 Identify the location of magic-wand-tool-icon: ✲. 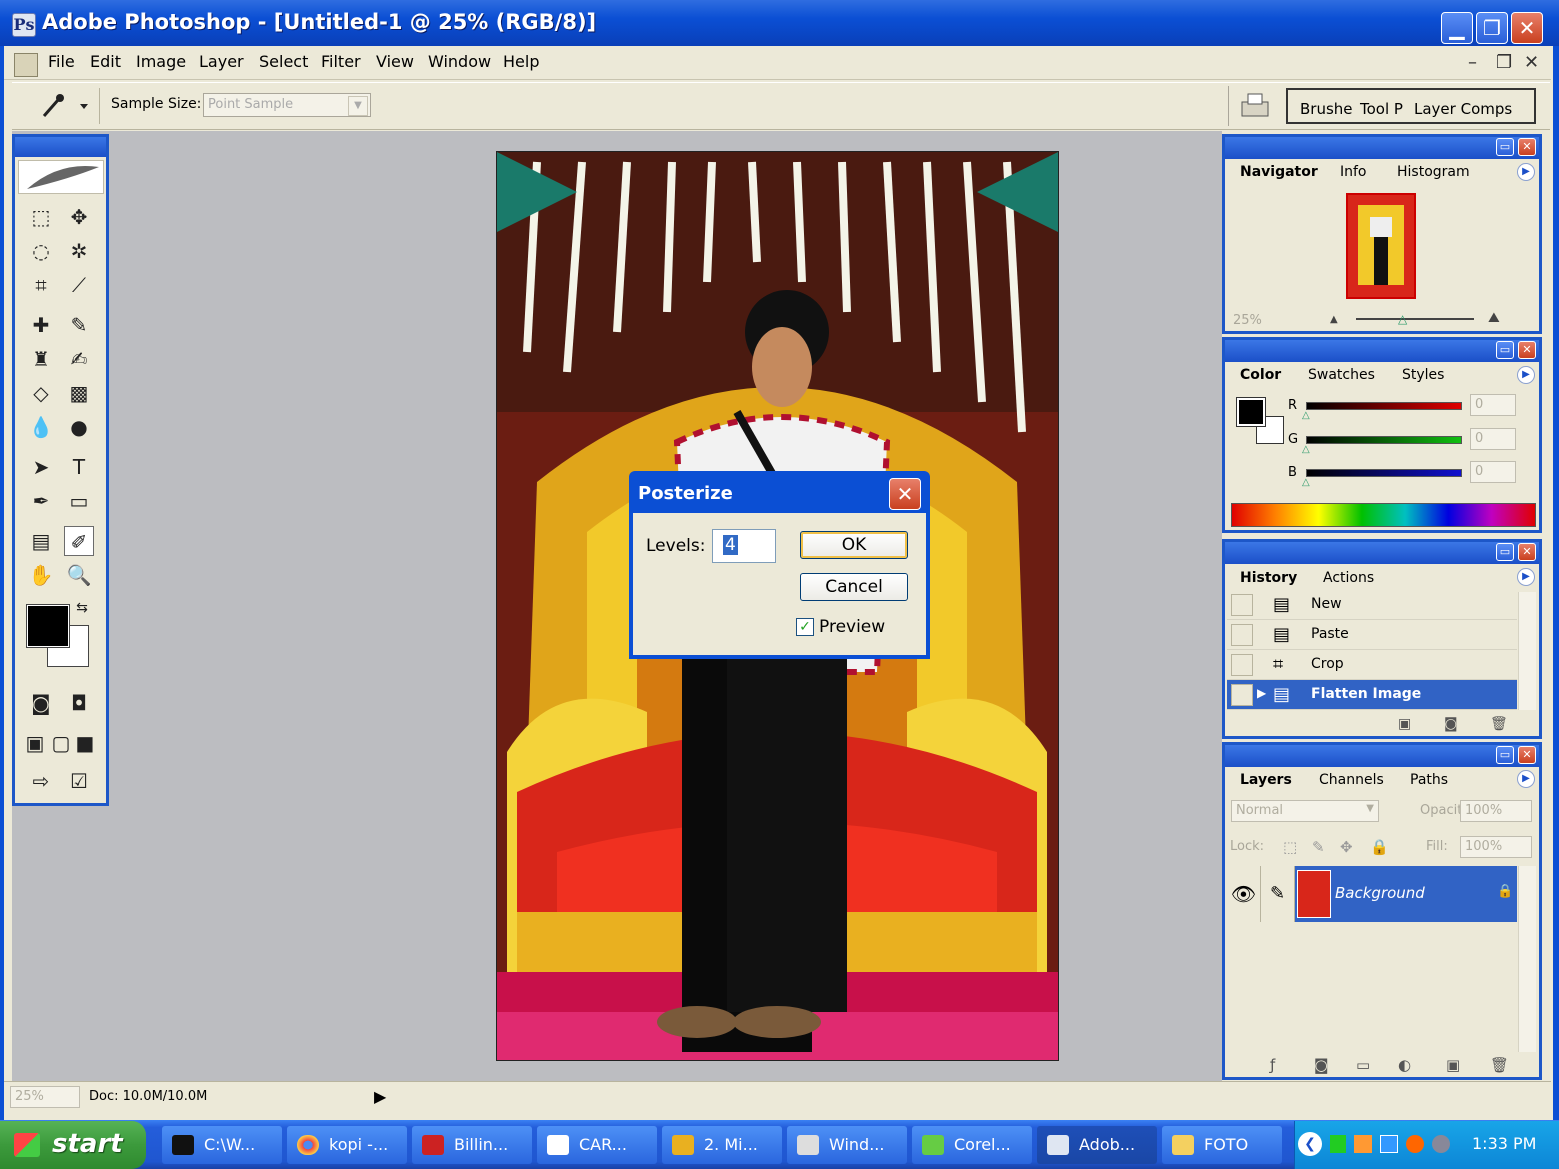
(79, 251).